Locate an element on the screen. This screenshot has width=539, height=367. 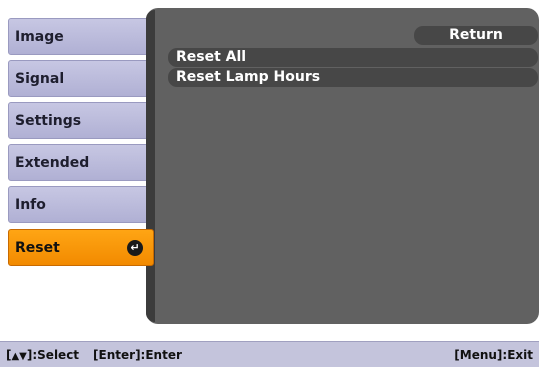
menu-item-extended: Extended is located at coordinates (81, 162).